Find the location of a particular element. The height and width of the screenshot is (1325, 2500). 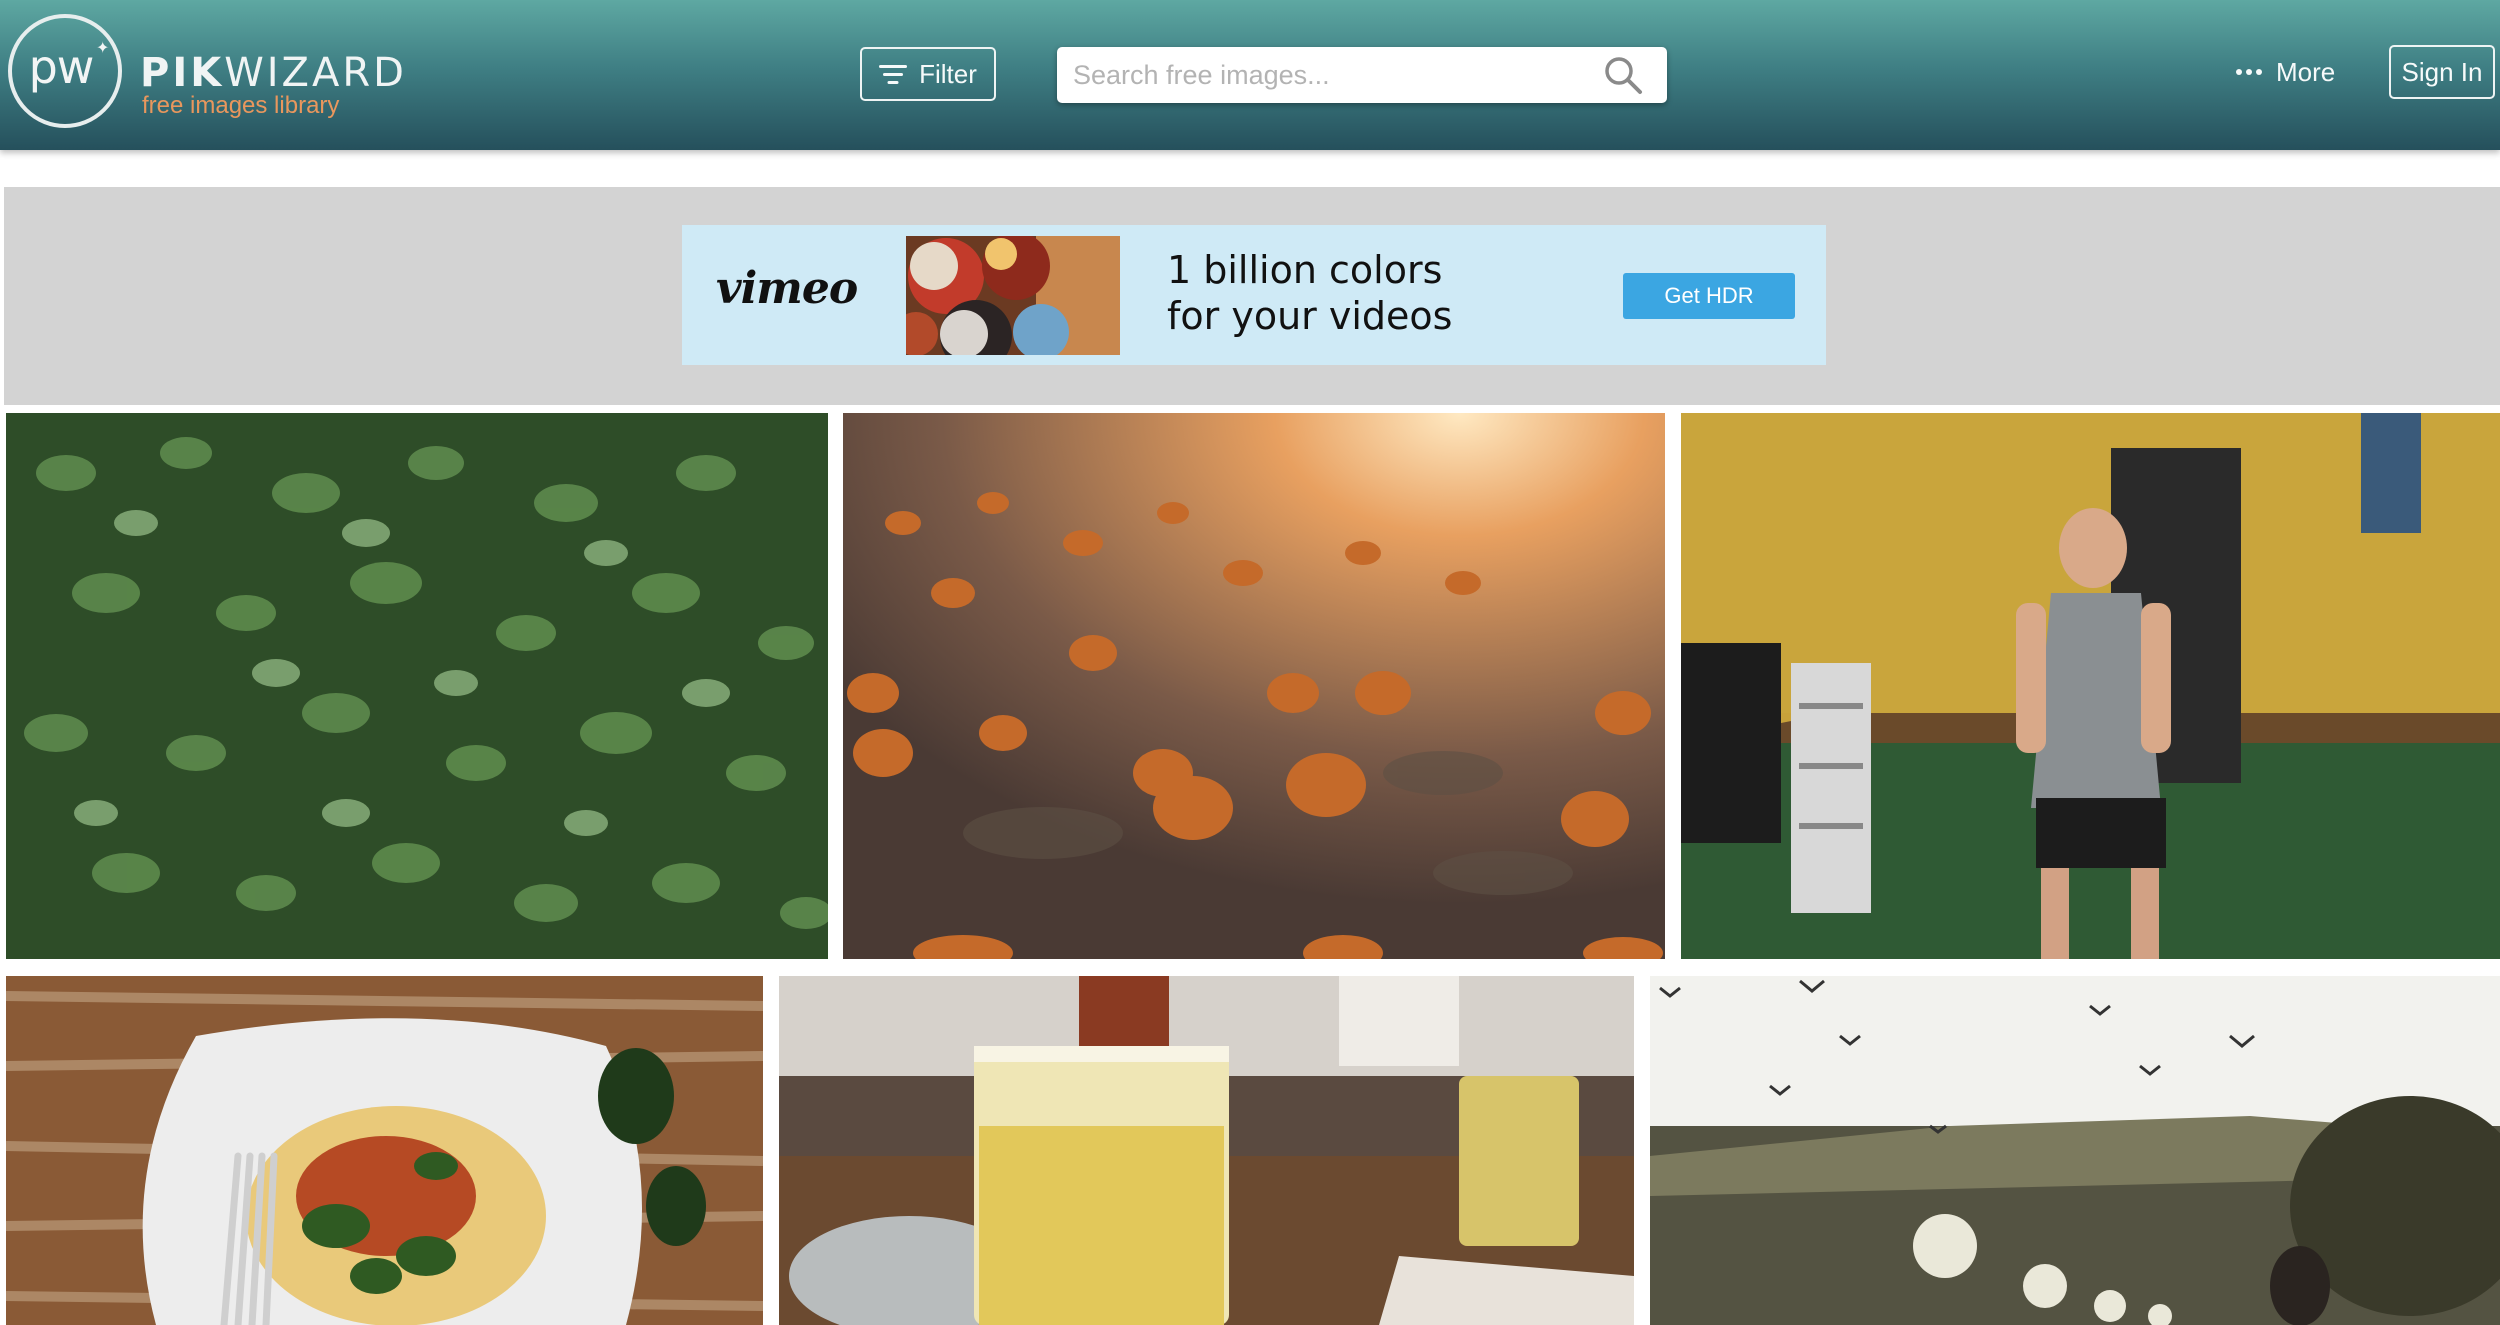

logo-tagline: free images library is located at coordinates (241, 105).